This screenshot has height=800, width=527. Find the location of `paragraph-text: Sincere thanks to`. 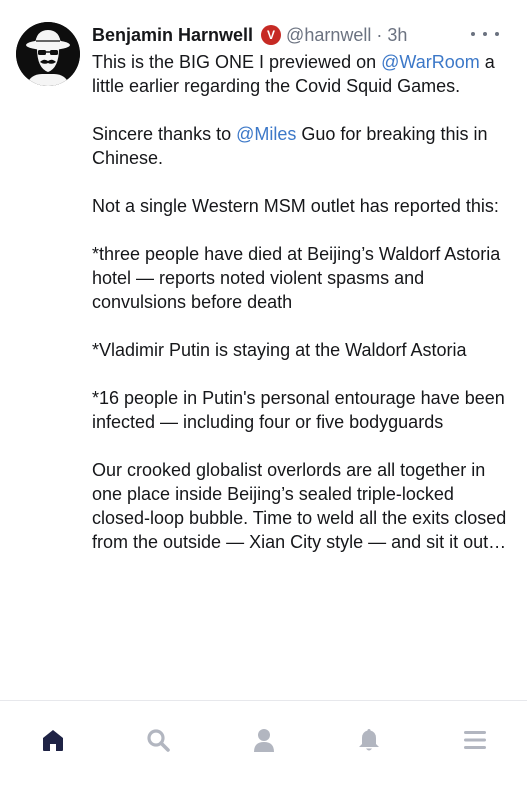

paragraph-text: Sincere thanks to is located at coordinates (162, 134).